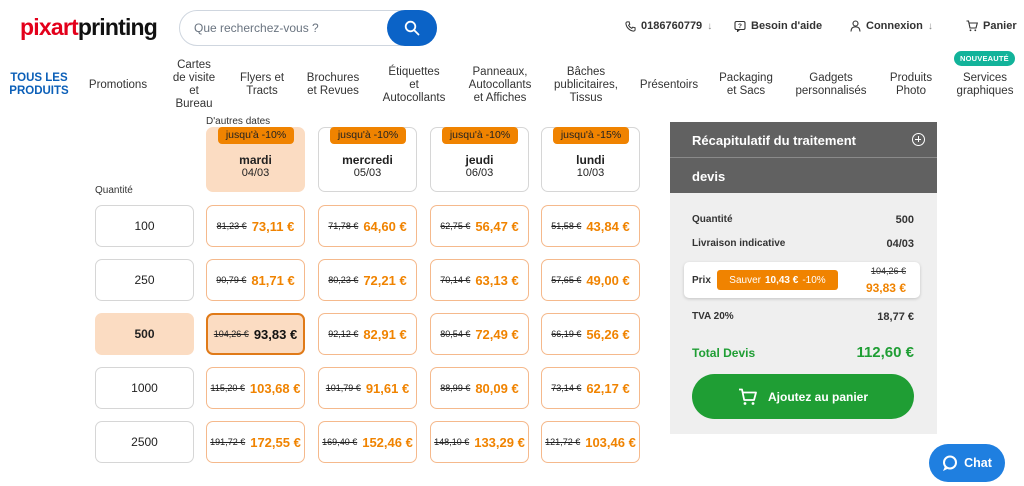 Image resolution: width=1024 pixels, height=486 pixels. Describe the element at coordinates (144, 388) in the screenshot. I see `quantity-option: 1000` at that location.